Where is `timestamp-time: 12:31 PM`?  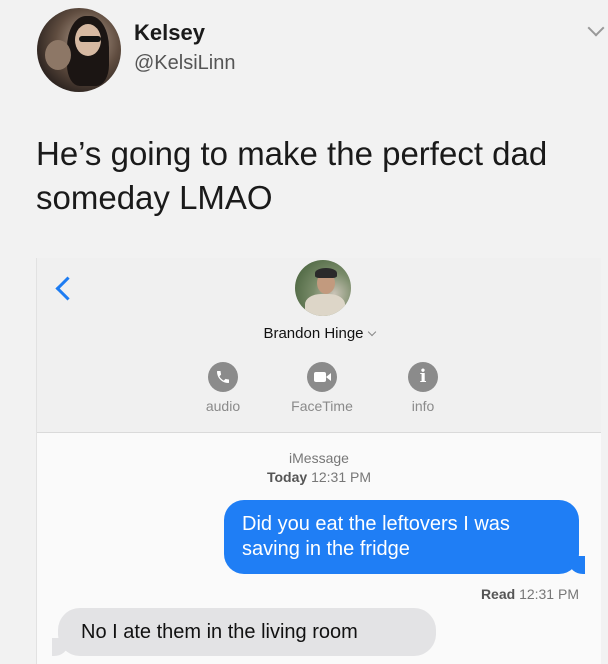
timestamp-time: 12:31 PM is located at coordinates (341, 477).